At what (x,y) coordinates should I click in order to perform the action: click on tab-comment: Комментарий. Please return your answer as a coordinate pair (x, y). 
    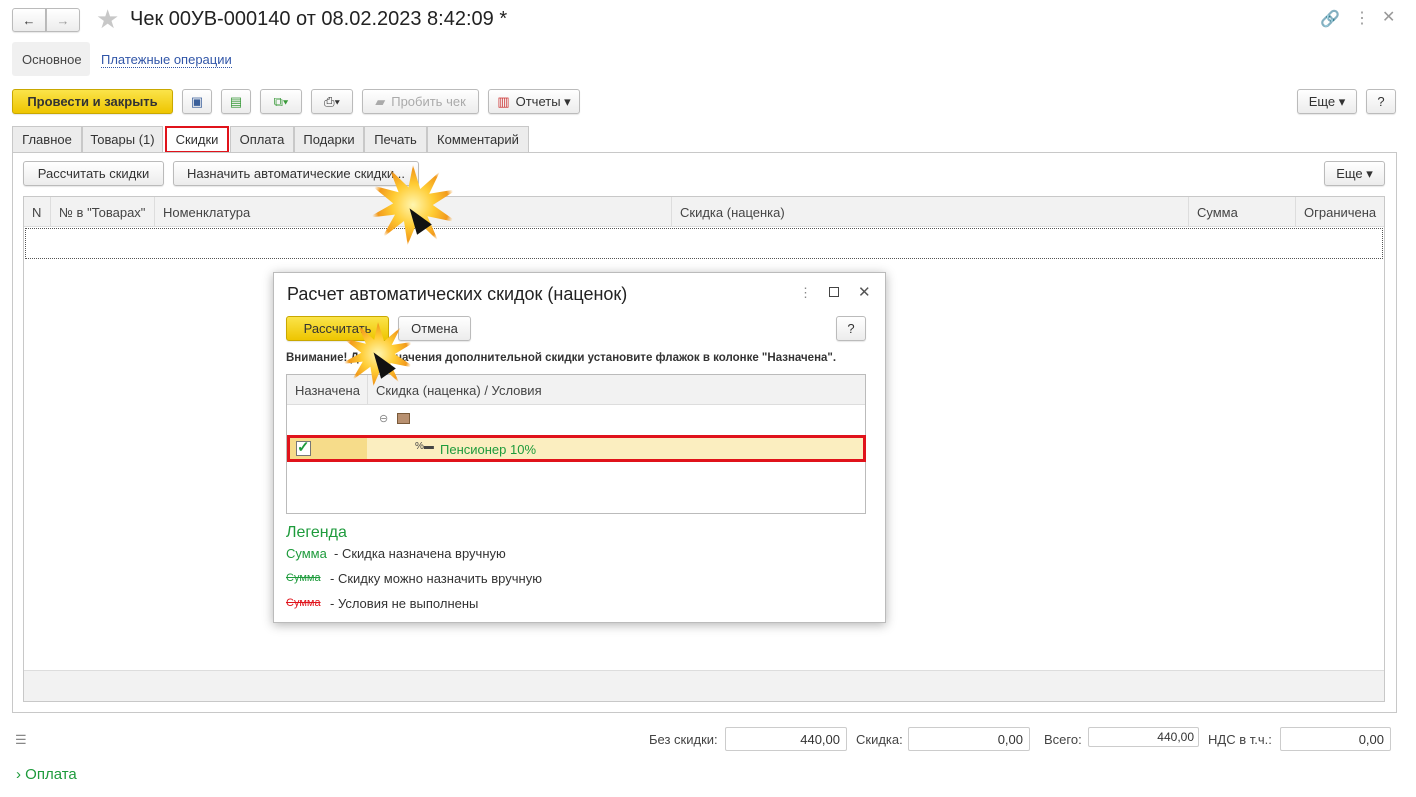
    Looking at the image, I should click on (478, 139).